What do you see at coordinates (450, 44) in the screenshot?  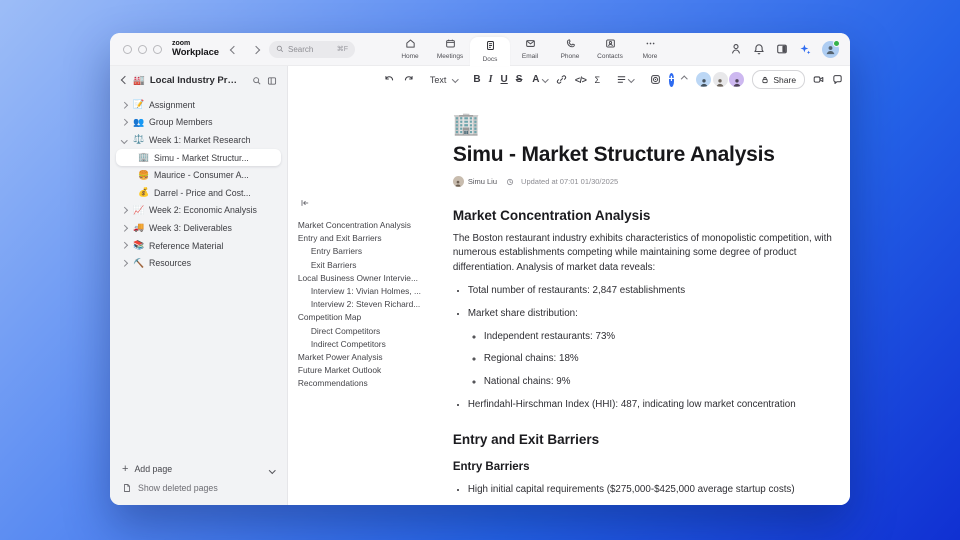 I see `meetings-icon` at bounding box center [450, 44].